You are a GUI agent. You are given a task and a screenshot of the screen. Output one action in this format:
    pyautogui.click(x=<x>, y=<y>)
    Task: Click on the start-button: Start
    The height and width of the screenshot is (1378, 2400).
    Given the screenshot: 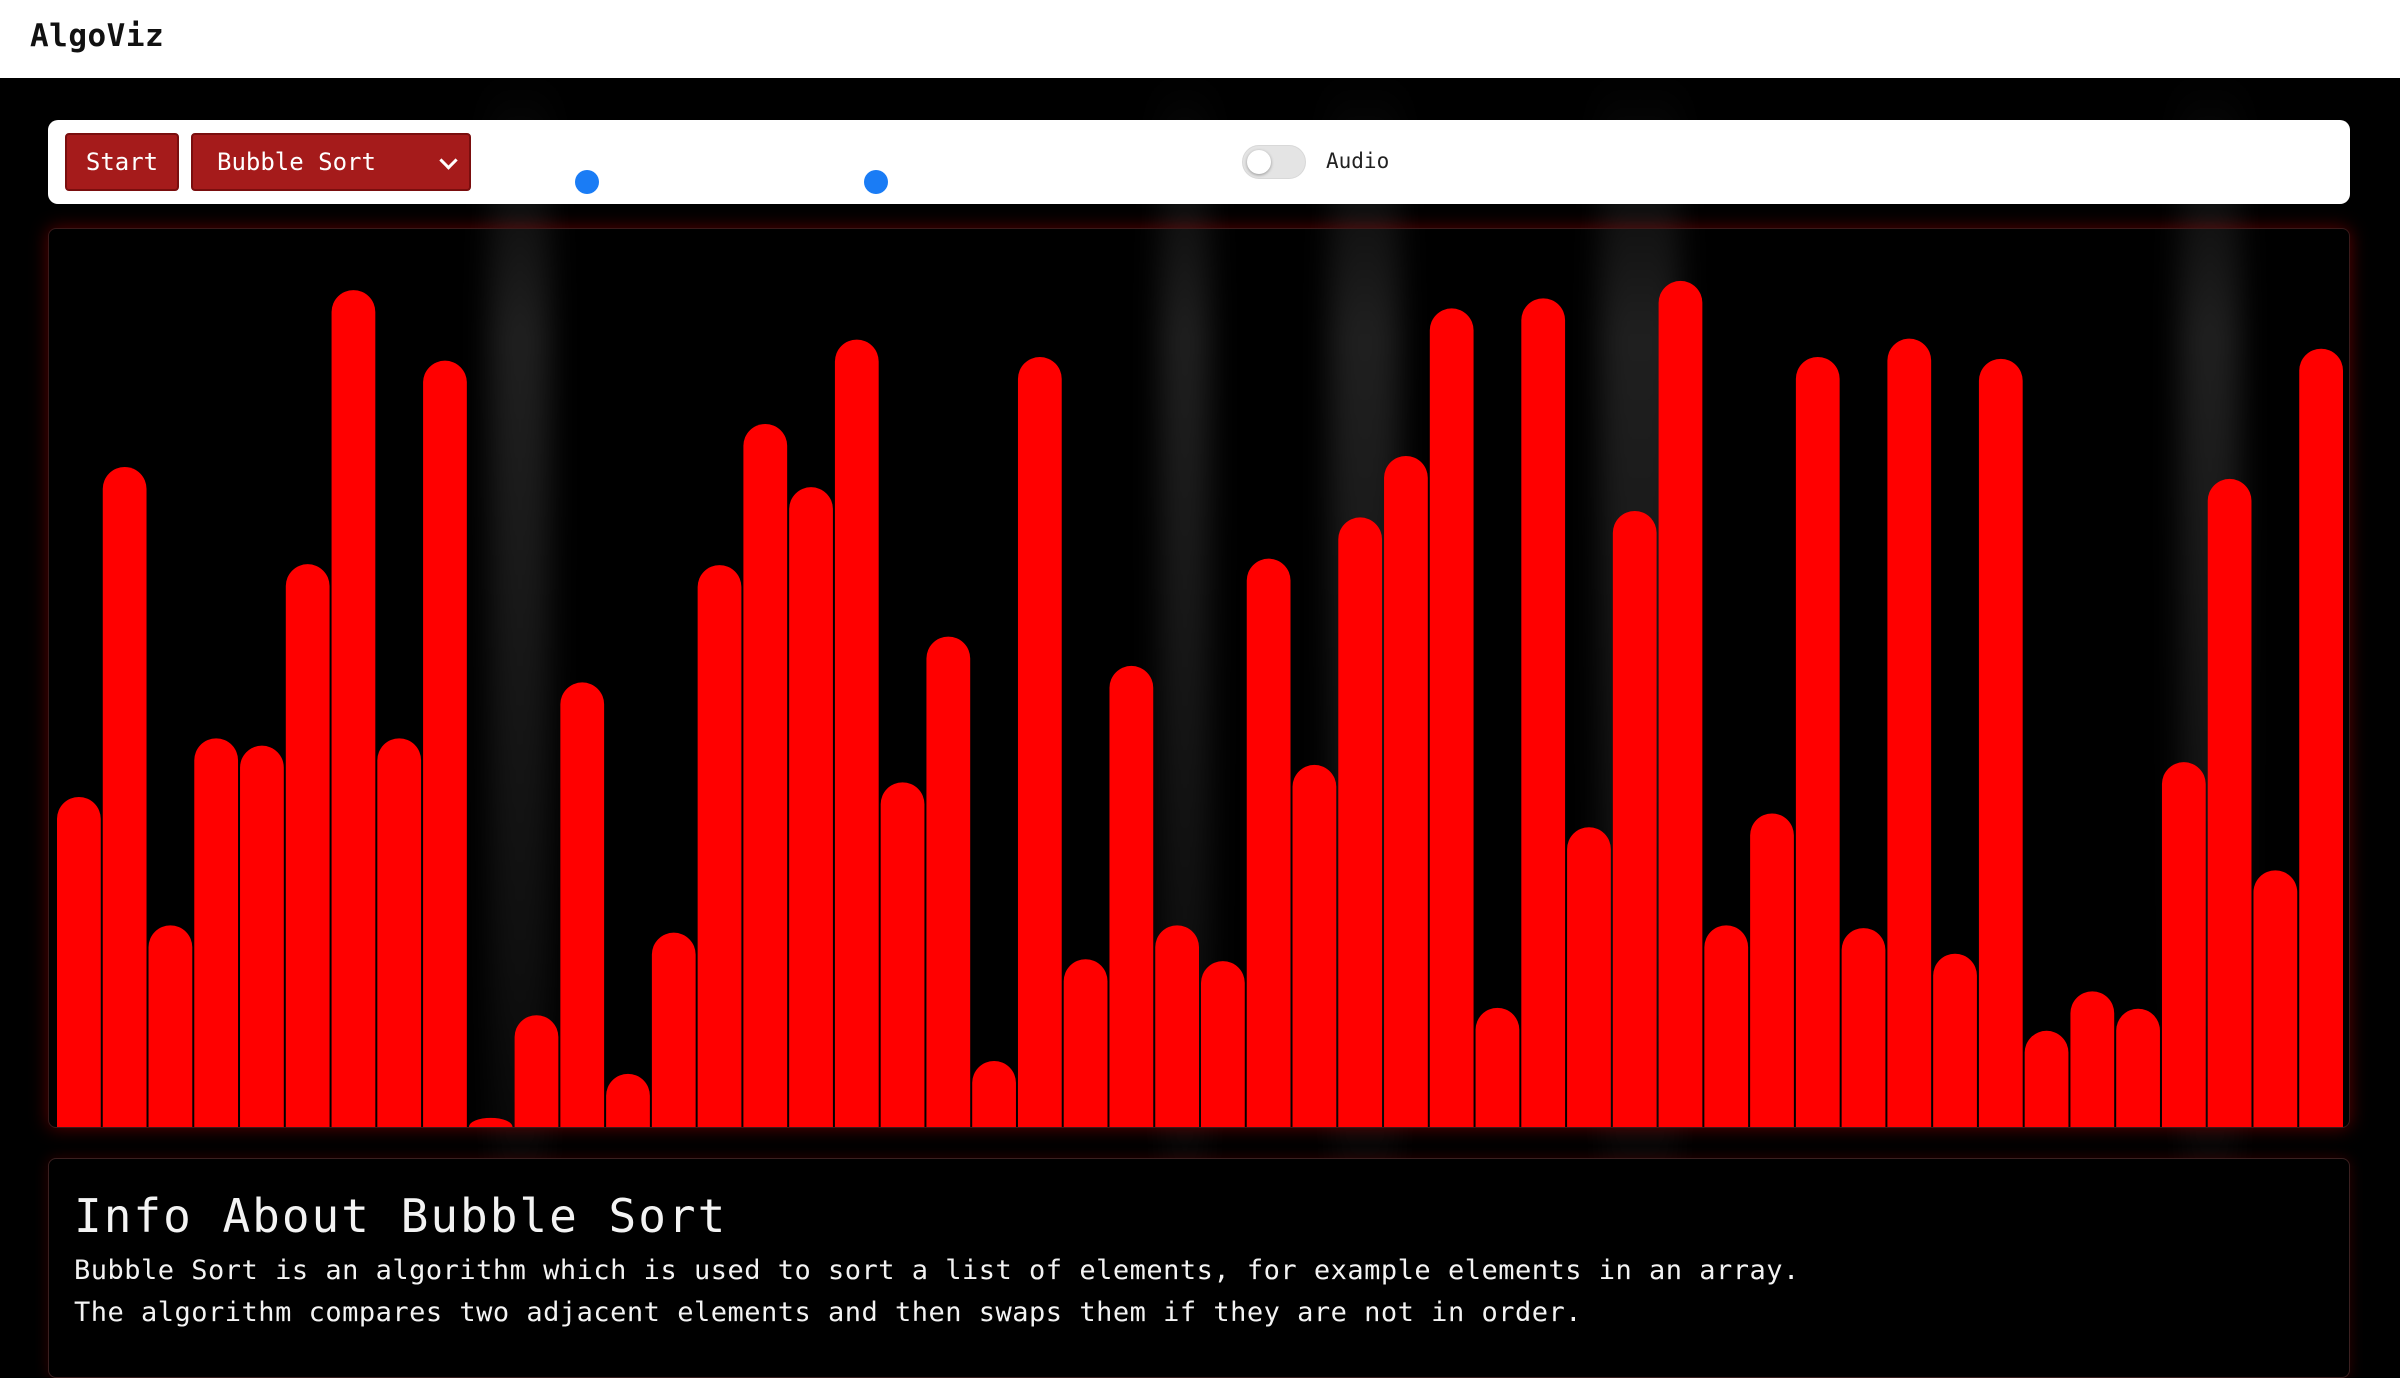 What is the action you would take?
    pyautogui.click(x=122, y=162)
    